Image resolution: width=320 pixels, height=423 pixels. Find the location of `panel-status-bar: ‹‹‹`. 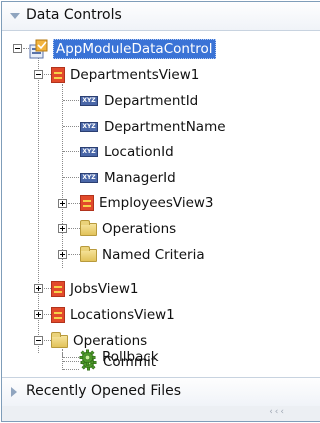

panel-status-bar: ‹‹‹ is located at coordinates (161, 413).